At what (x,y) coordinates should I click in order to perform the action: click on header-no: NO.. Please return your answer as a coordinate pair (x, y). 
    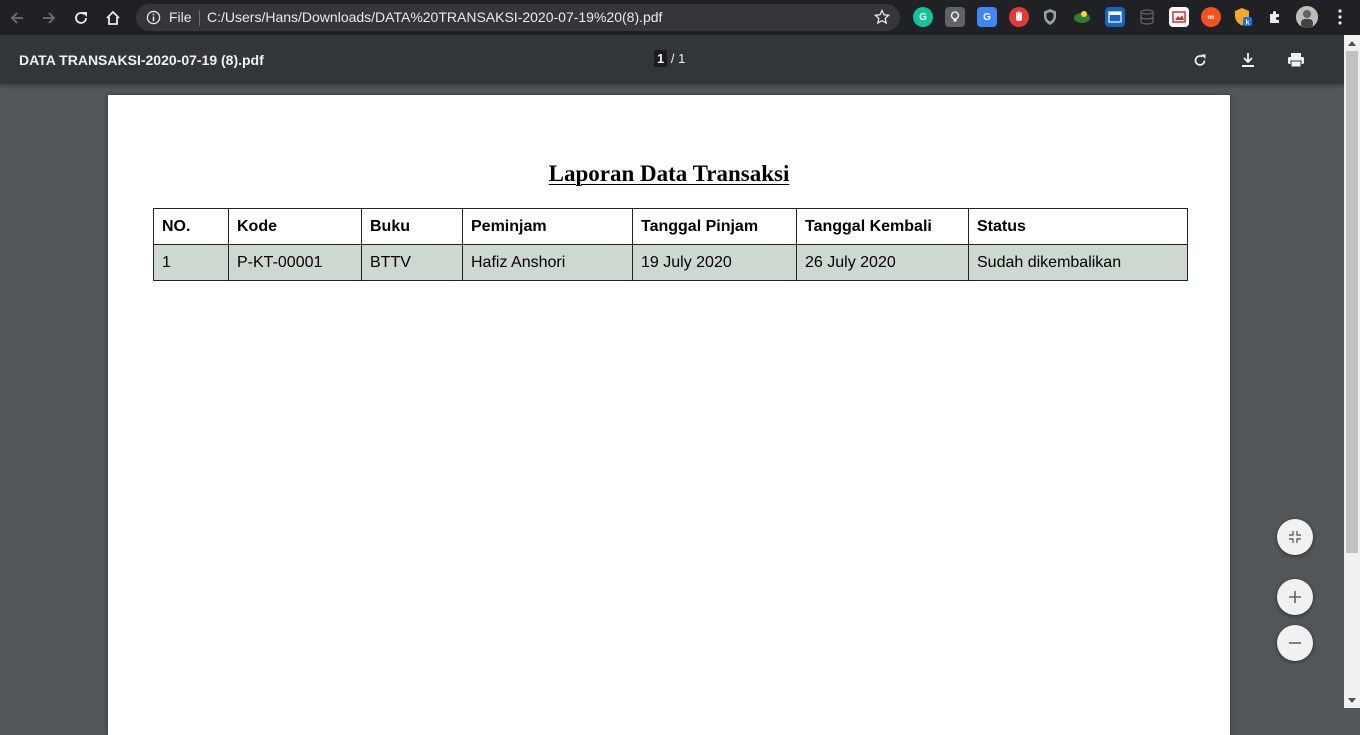
    Looking at the image, I should click on (191, 226).